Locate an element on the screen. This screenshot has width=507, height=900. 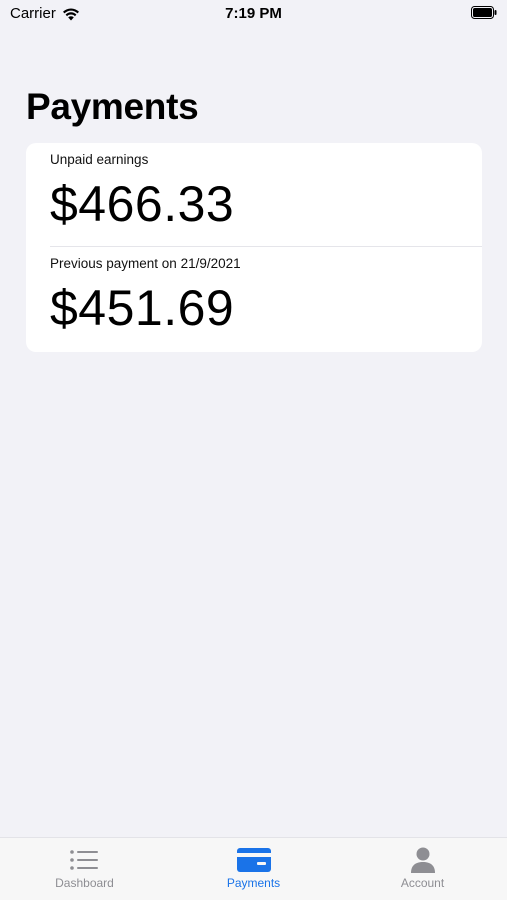
unpaid-earnings-amount: $466.33 is located at coordinates (142, 204).